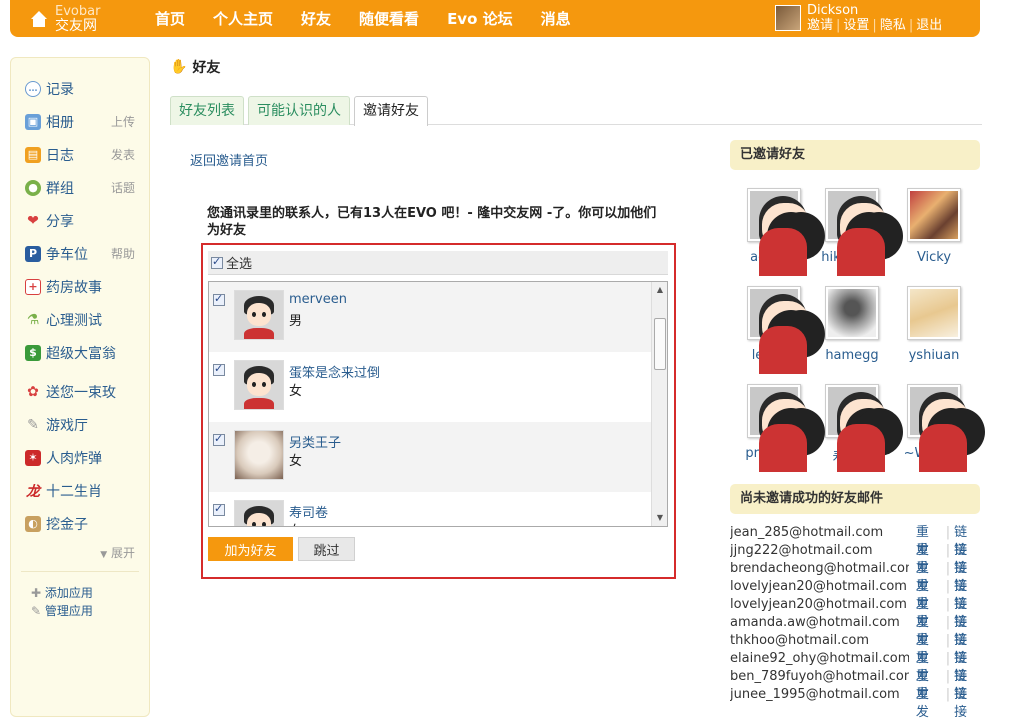 This screenshot has height=722, width=1016. What do you see at coordinates (299, 110) in the screenshot?
I see `tab-people-you-may-know: 可能认识的人` at bounding box center [299, 110].